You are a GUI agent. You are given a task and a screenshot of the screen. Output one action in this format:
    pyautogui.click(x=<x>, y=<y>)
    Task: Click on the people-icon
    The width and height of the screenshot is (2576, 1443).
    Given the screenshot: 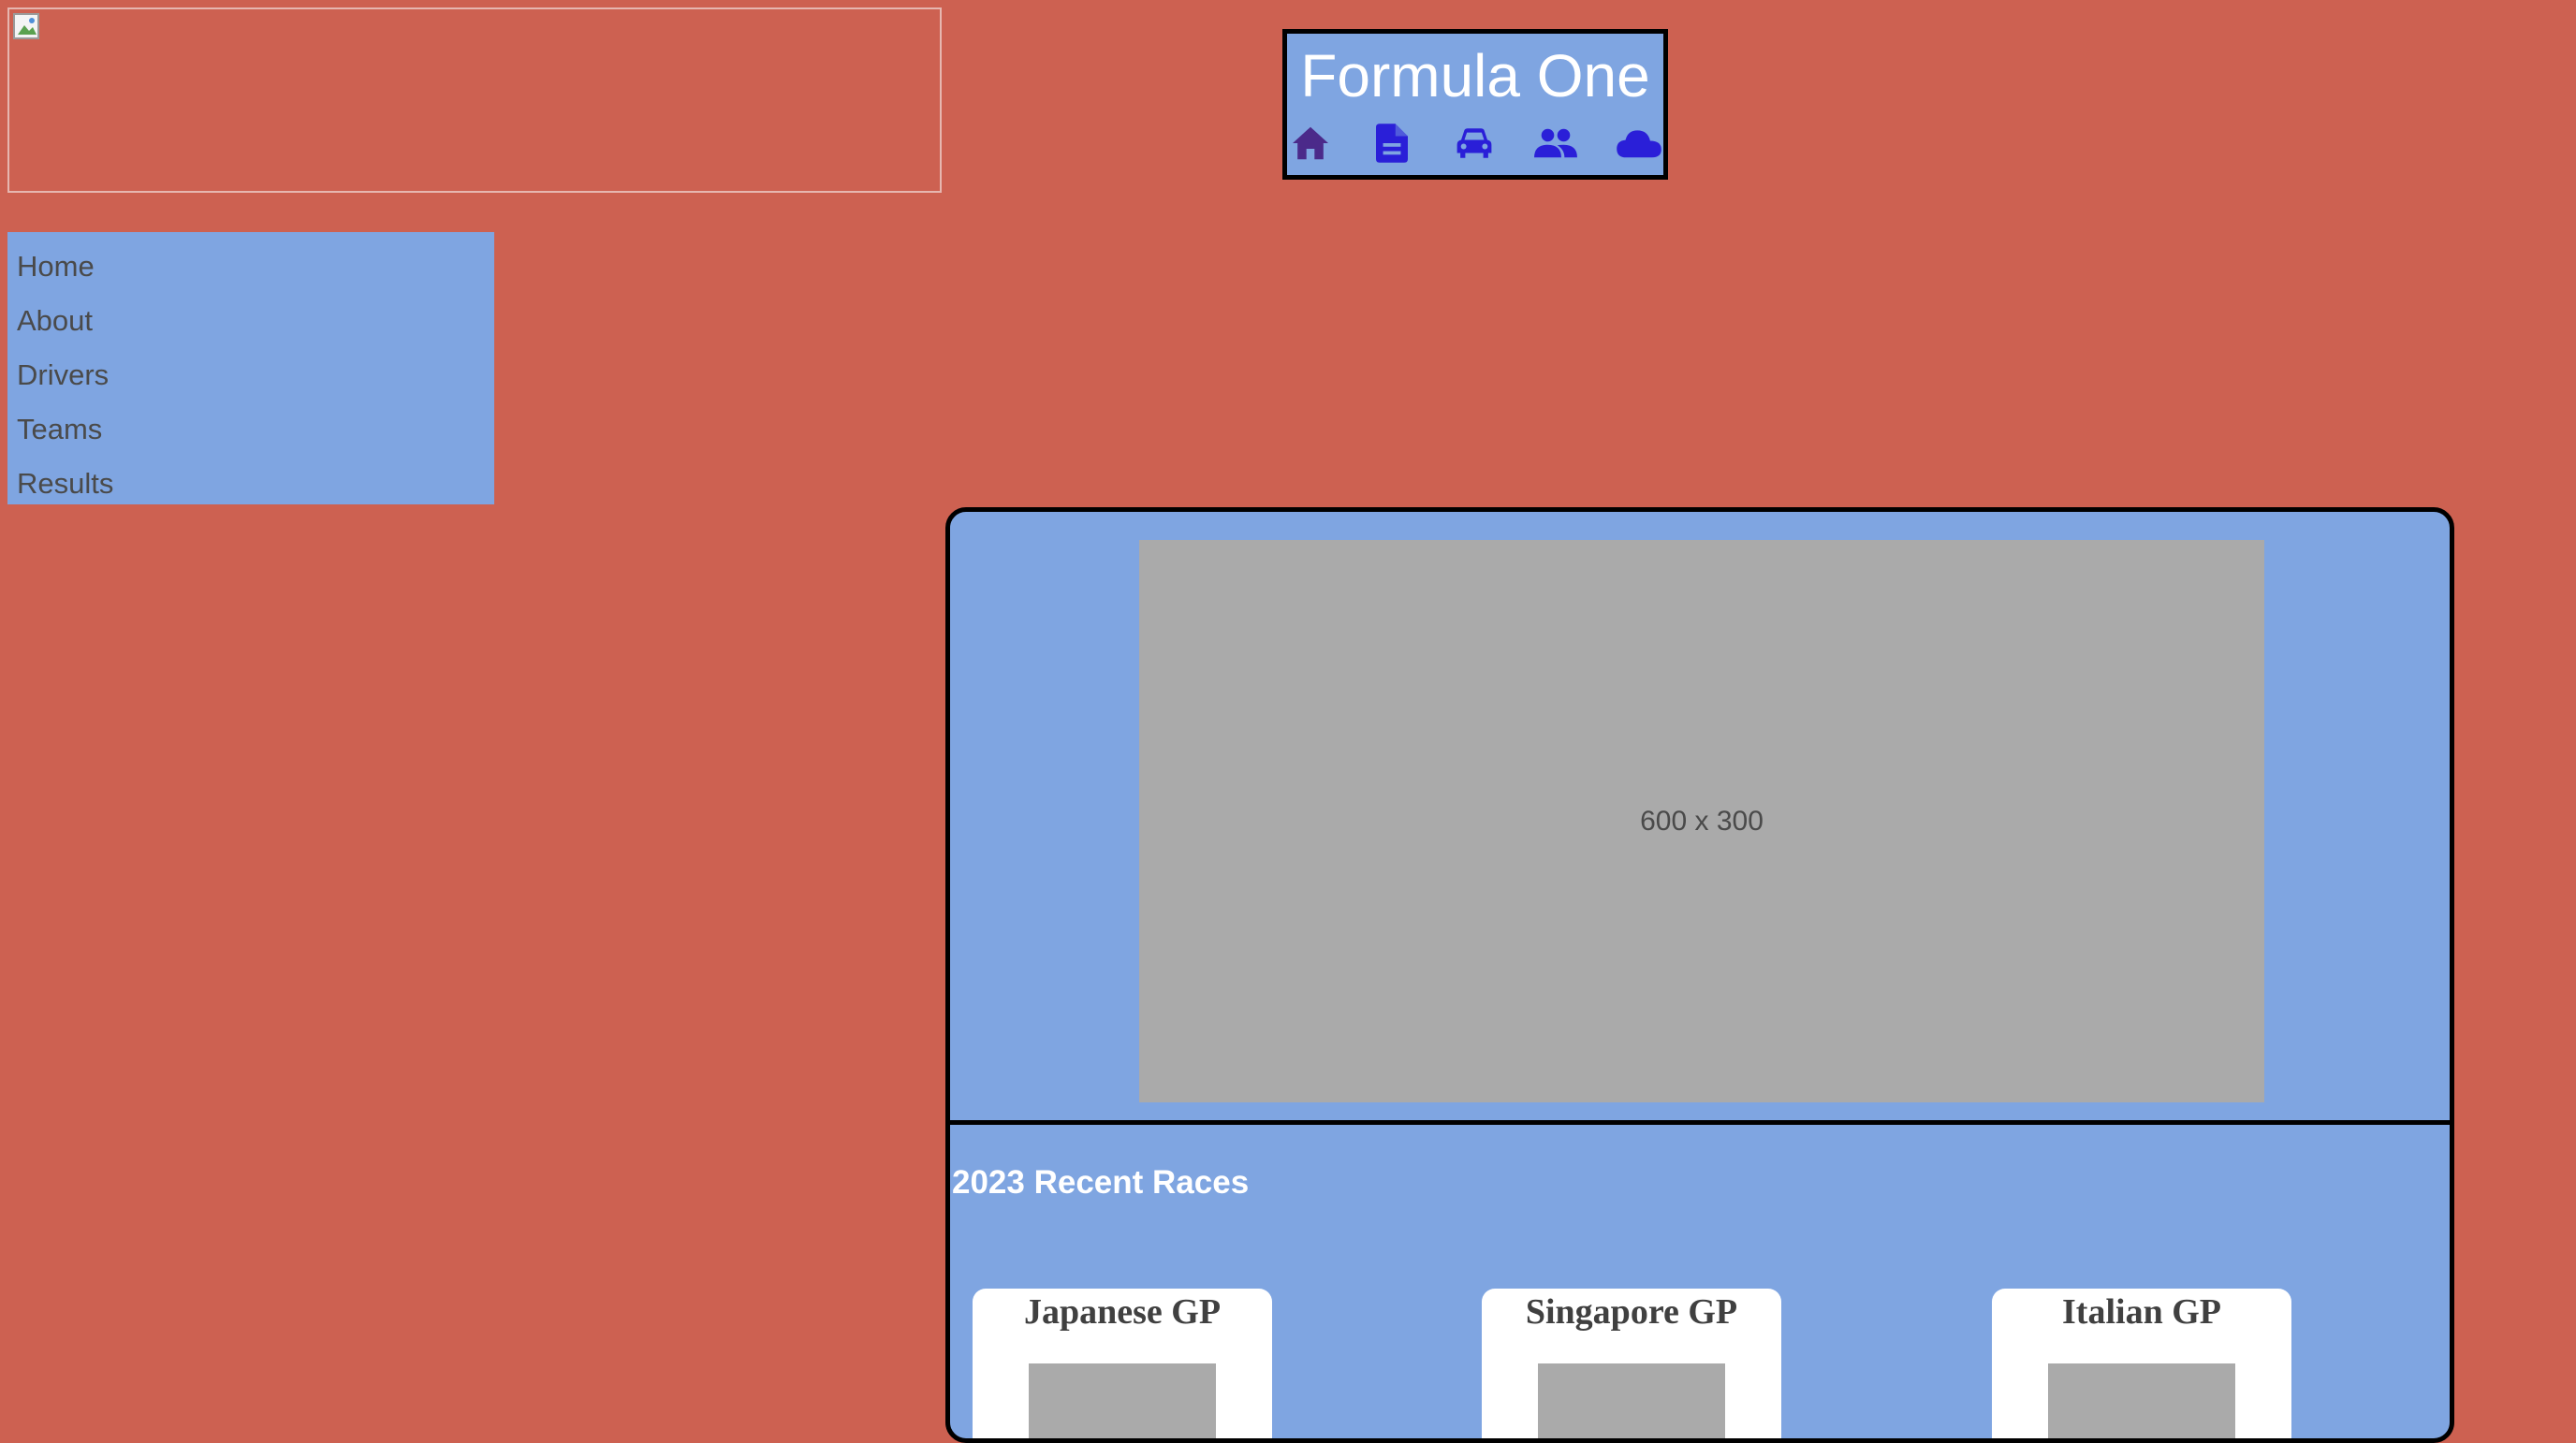 What is the action you would take?
    pyautogui.click(x=1556, y=143)
    